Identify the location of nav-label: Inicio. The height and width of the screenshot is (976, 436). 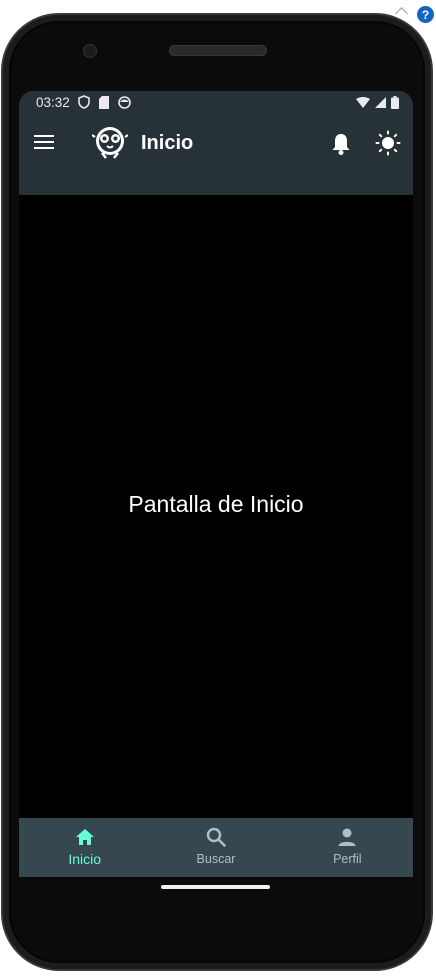
(84, 859).